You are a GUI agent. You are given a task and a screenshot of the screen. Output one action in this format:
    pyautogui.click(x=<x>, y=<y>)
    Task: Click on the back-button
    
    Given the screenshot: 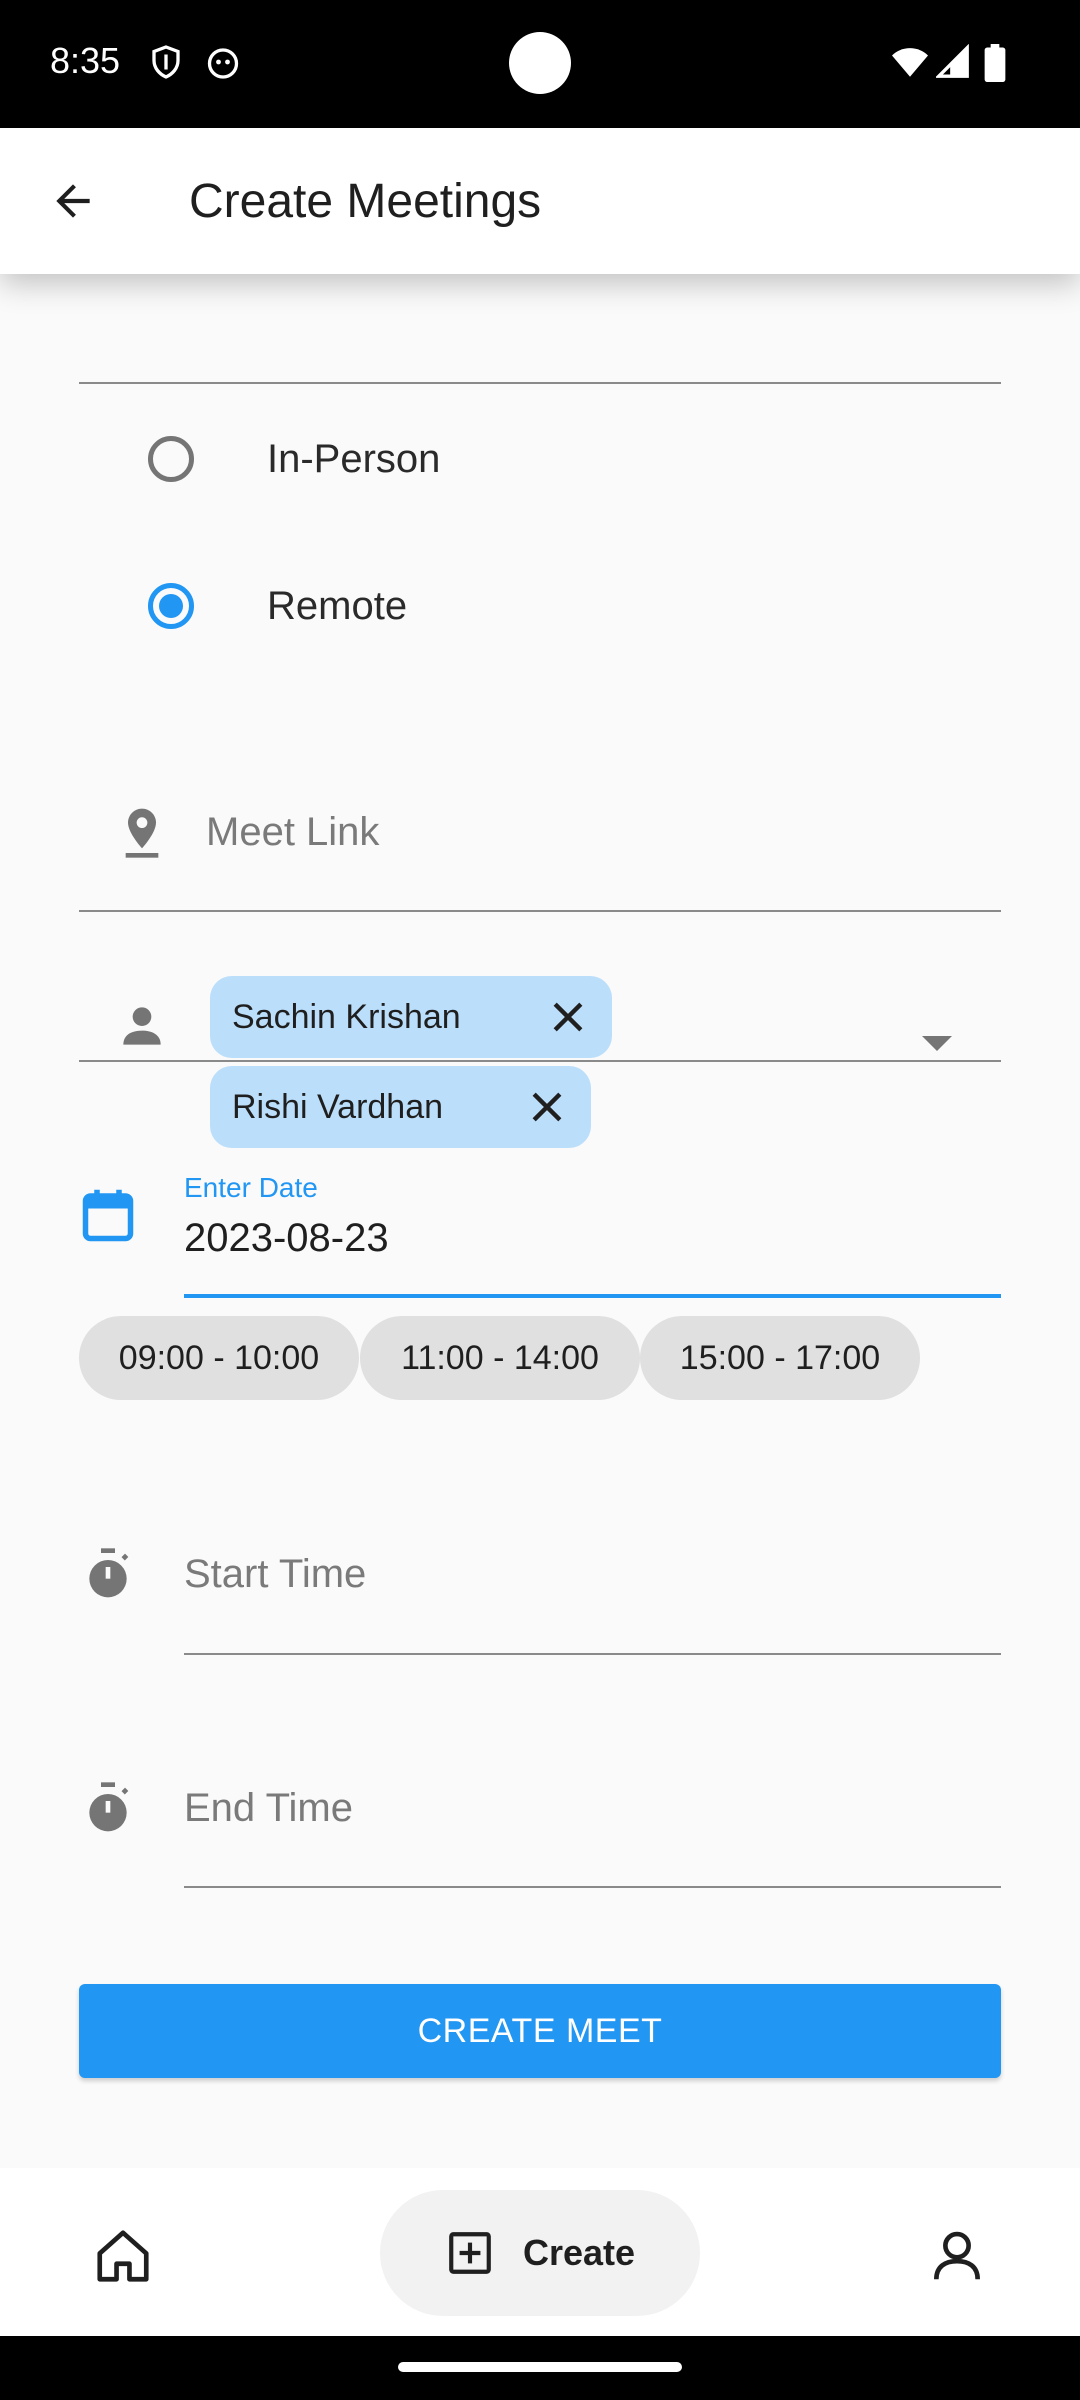 What is the action you would take?
    pyautogui.click(x=73, y=201)
    